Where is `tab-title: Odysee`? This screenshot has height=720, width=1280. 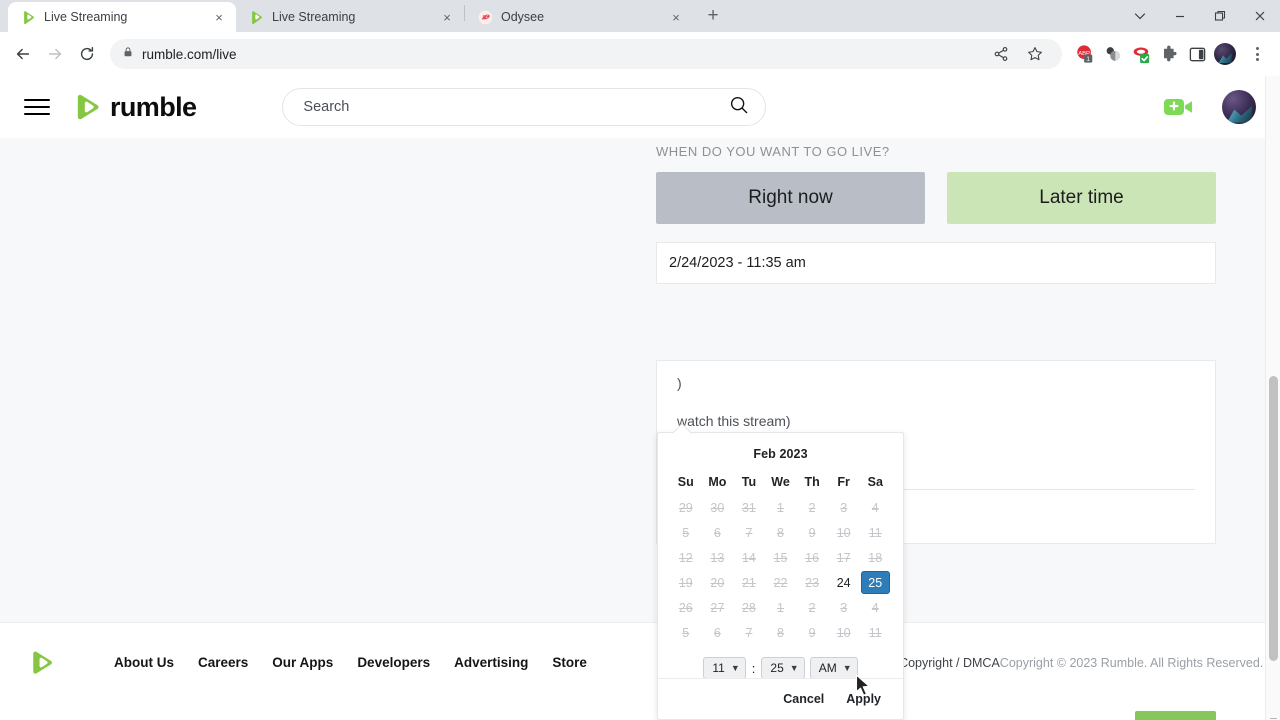
tab-title: Odysee is located at coordinates (523, 17).